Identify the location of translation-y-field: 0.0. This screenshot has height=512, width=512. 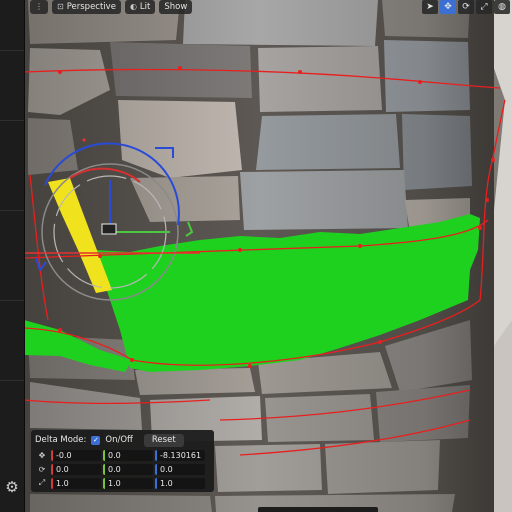
(128, 455).